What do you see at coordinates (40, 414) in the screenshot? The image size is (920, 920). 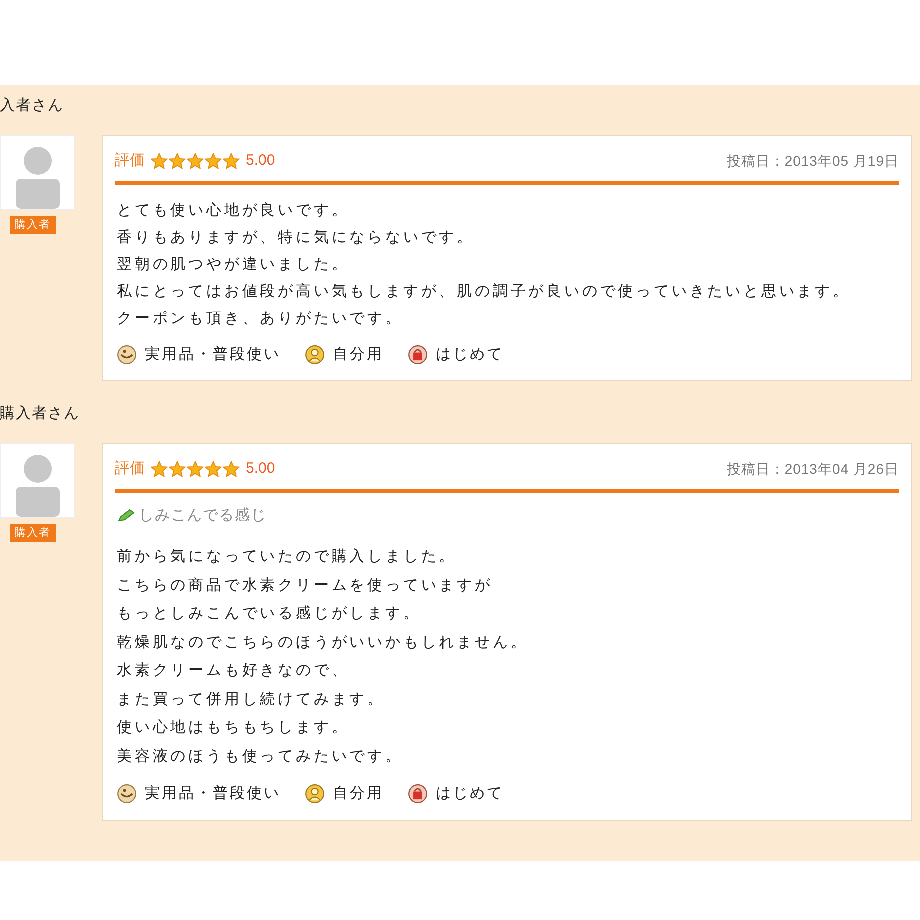 I see `reviewer-name: 購入者さん` at bounding box center [40, 414].